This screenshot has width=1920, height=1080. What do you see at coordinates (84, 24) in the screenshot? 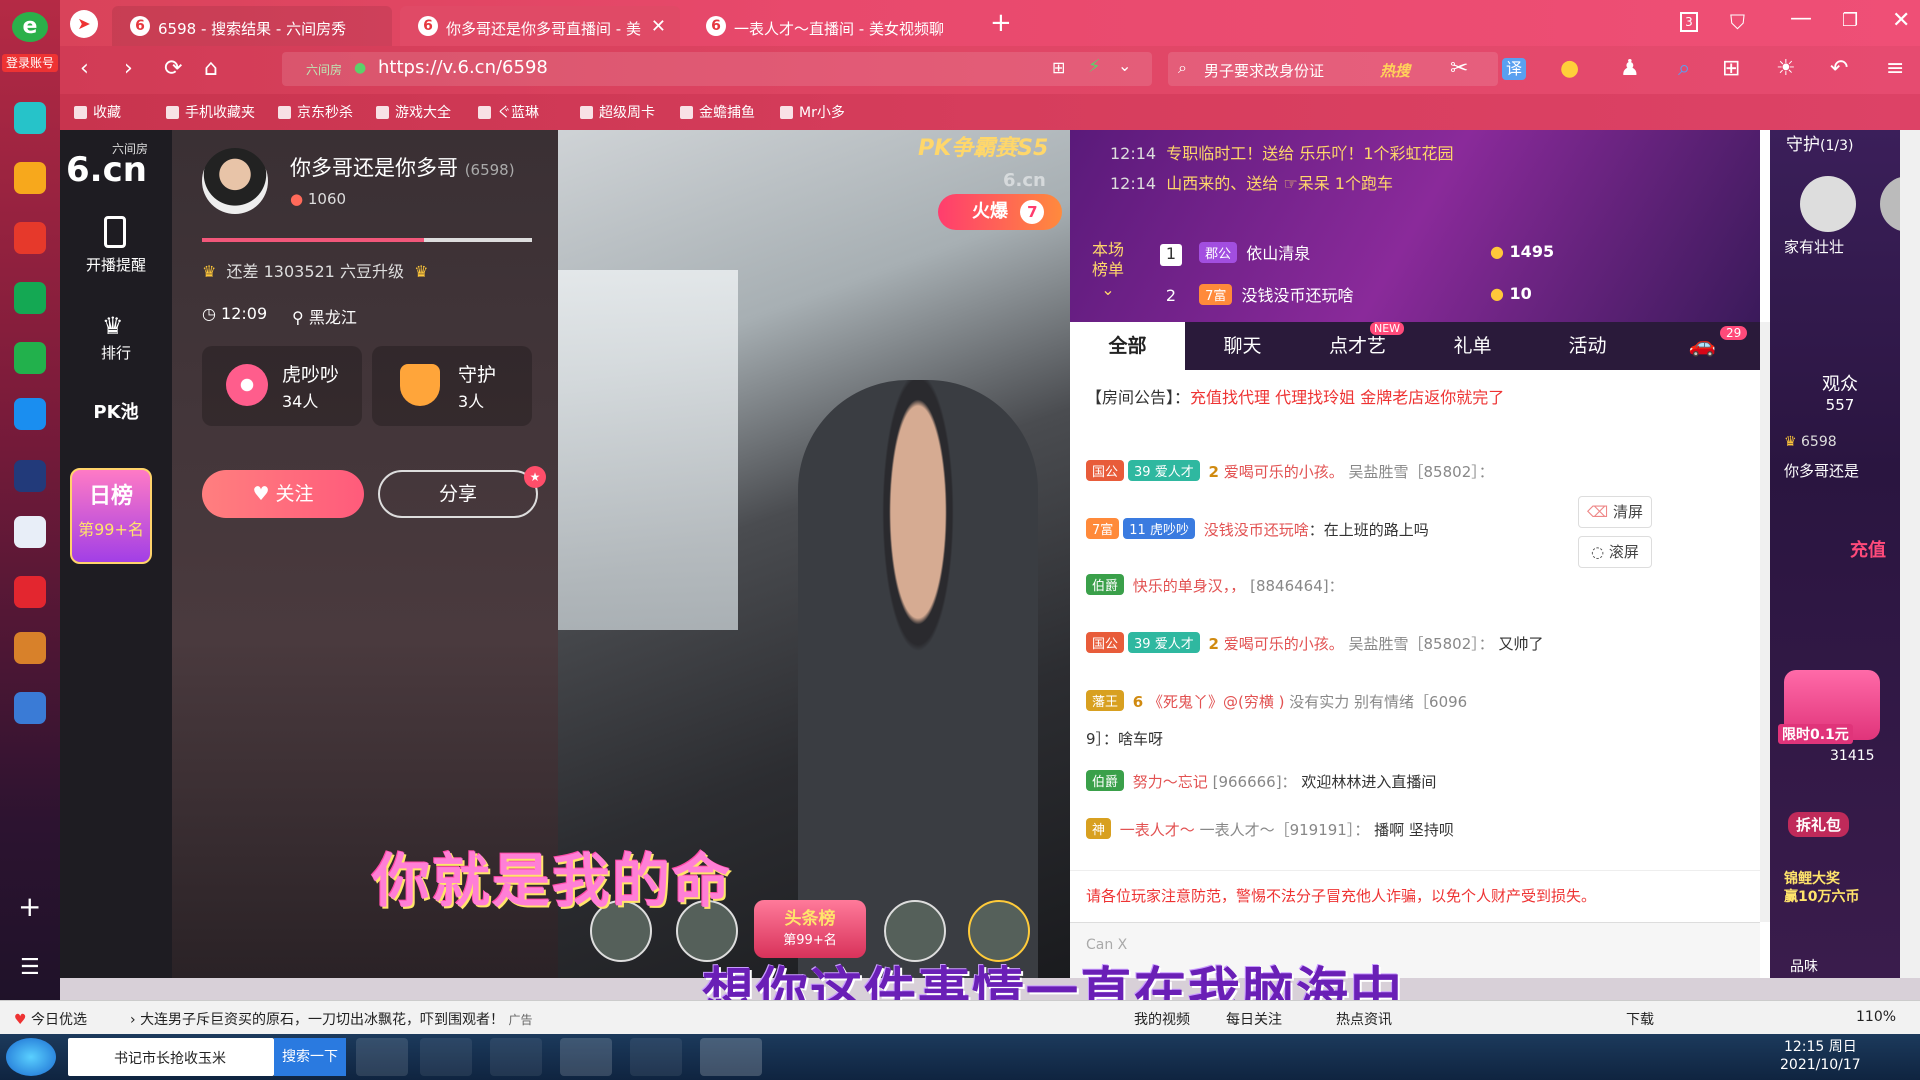
I see `navigate-icon: ➤` at bounding box center [84, 24].